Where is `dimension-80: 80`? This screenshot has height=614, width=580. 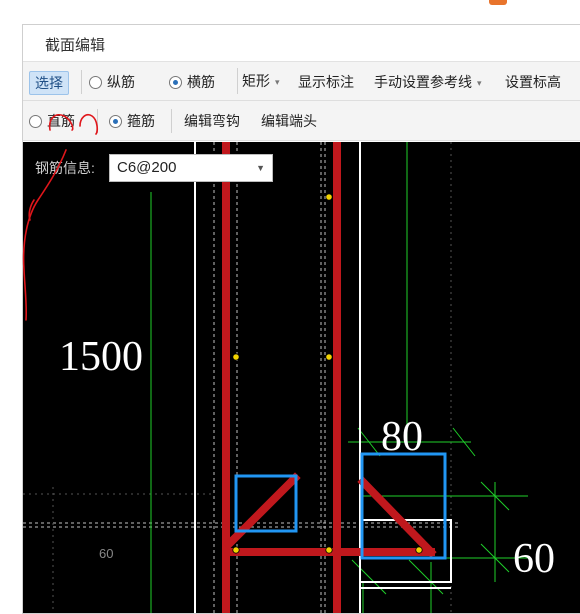
dimension-80: 80 is located at coordinates (402, 437).